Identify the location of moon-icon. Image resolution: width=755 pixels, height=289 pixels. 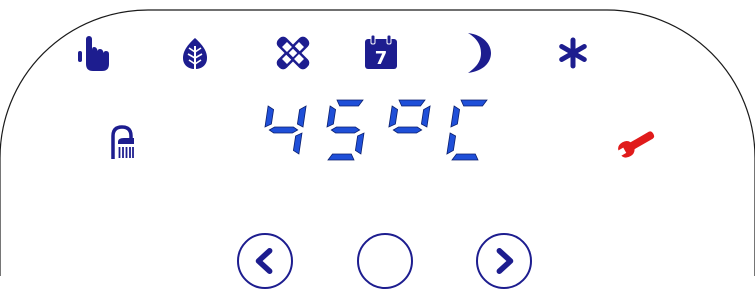
(478, 53).